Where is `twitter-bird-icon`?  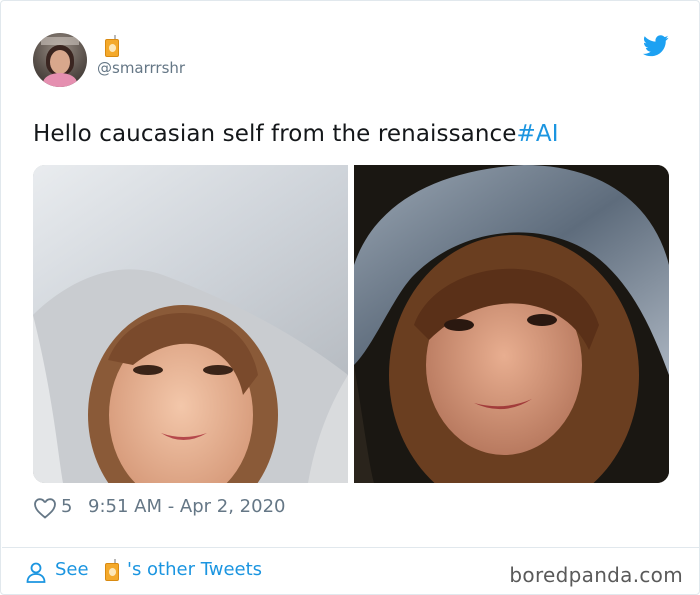
twitter-bird-icon is located at coordinates (656, 46).